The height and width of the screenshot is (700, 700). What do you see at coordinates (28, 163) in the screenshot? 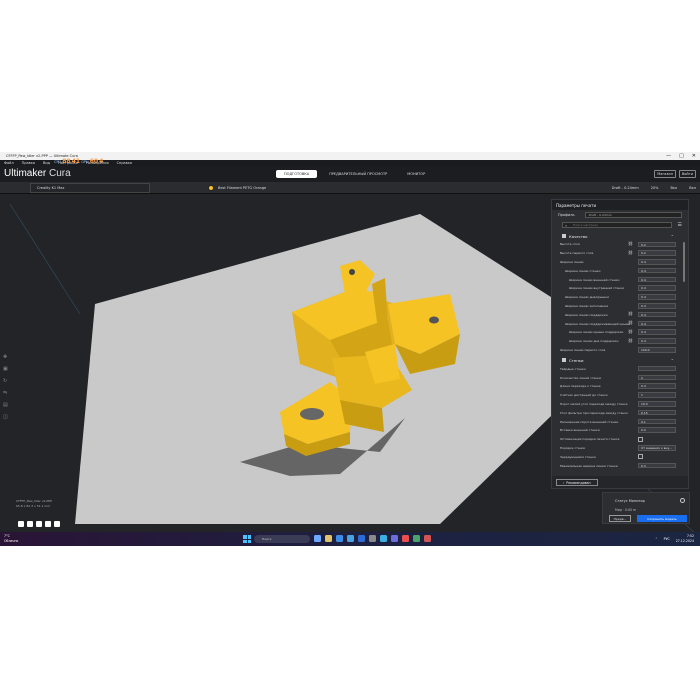
I see `menu-edit: Правка` at bounding box center [28, 163].